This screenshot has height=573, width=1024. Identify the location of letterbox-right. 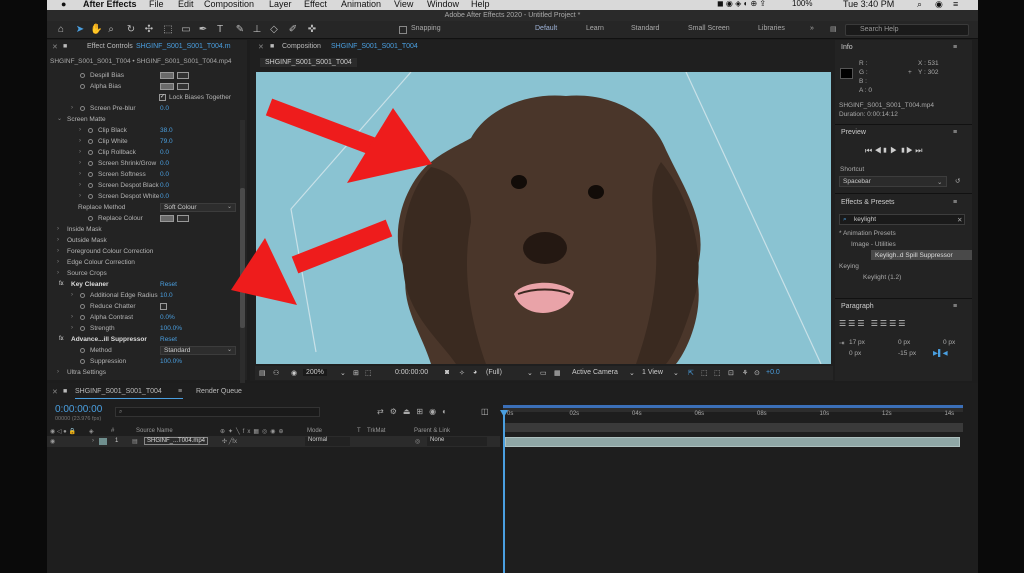
(1001, 286).